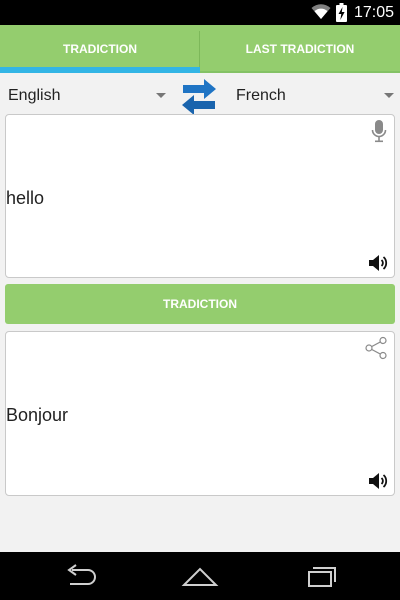 The image size is (400, 600). Describe the element at coordinates (300, 72) in the screenshot. I see `tab-underline` at that location.